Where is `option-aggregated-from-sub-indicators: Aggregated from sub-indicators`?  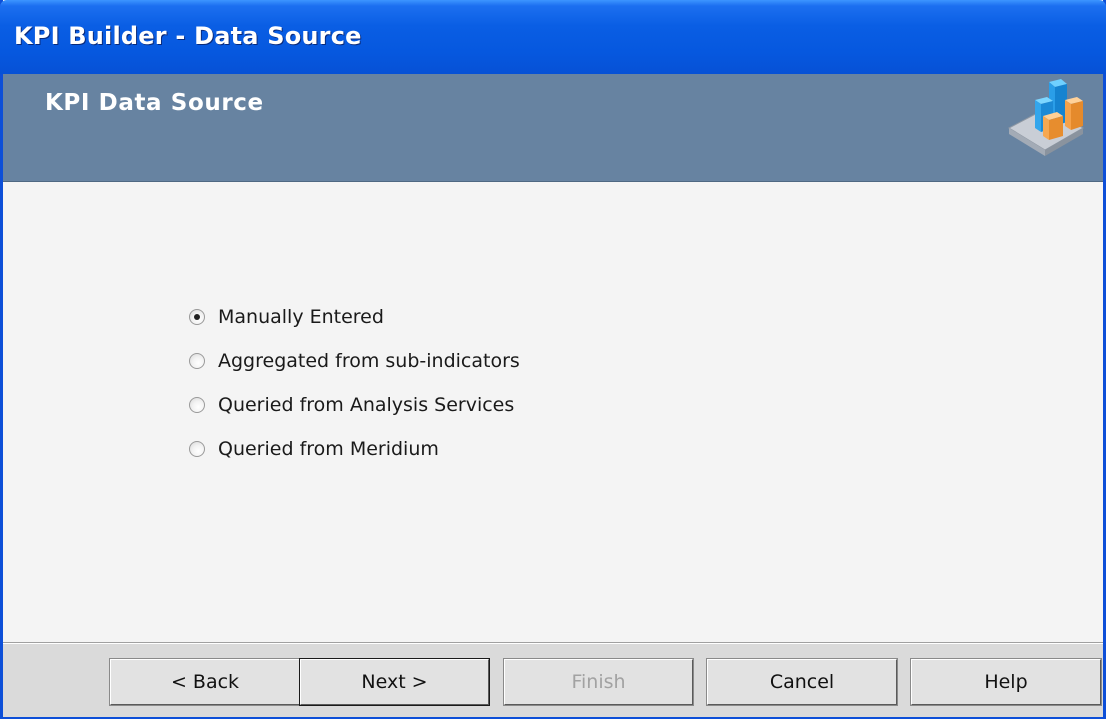 option-aggregated-from-sub-indicators: Aggregated from sub-indicators is located at coordinates (354, 361).